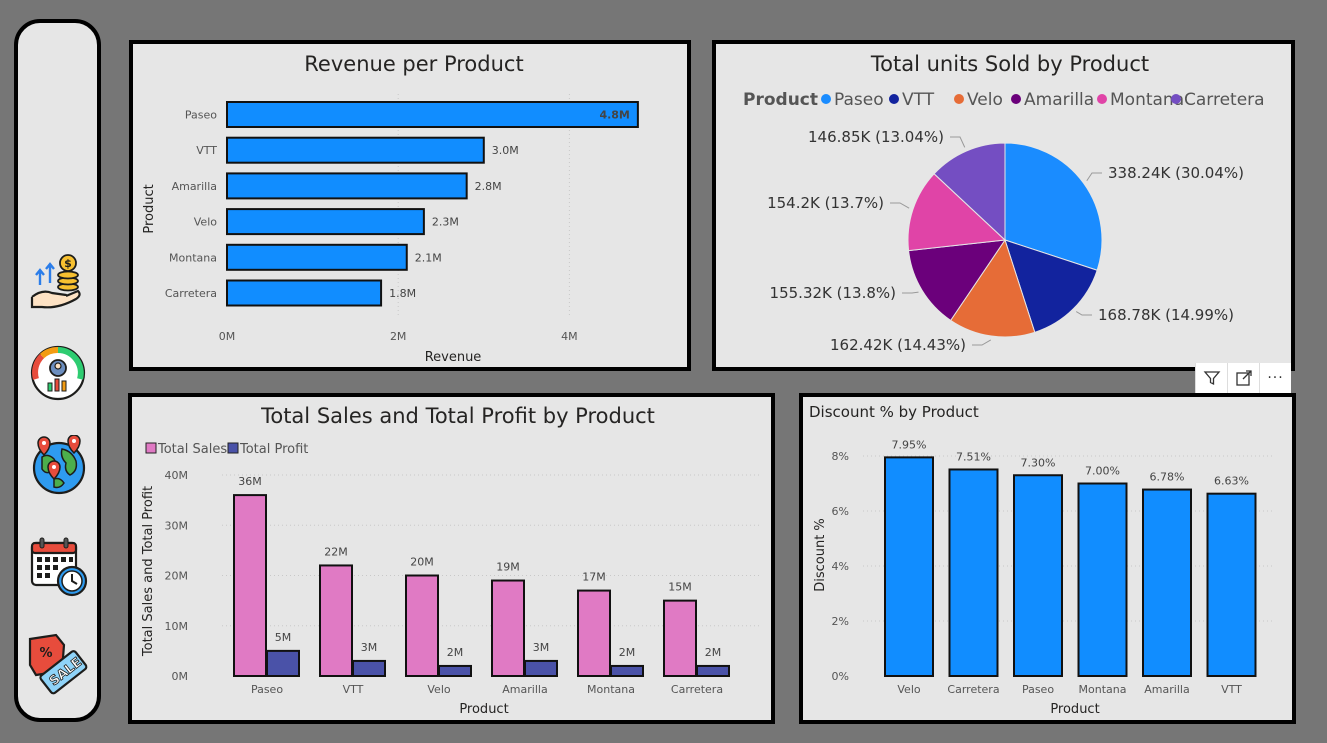  Describe the element at coordinates (58, 373) in the screenshot. I see `performance-gauge-icon` at that location.